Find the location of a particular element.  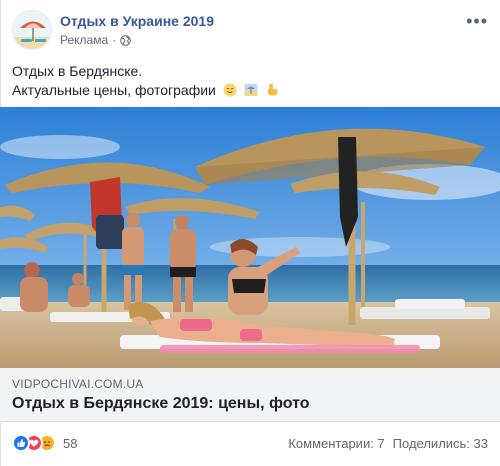

engagement-stats: Комментарии: 7 Поделились: 33 is located at coordinates (388, 443).